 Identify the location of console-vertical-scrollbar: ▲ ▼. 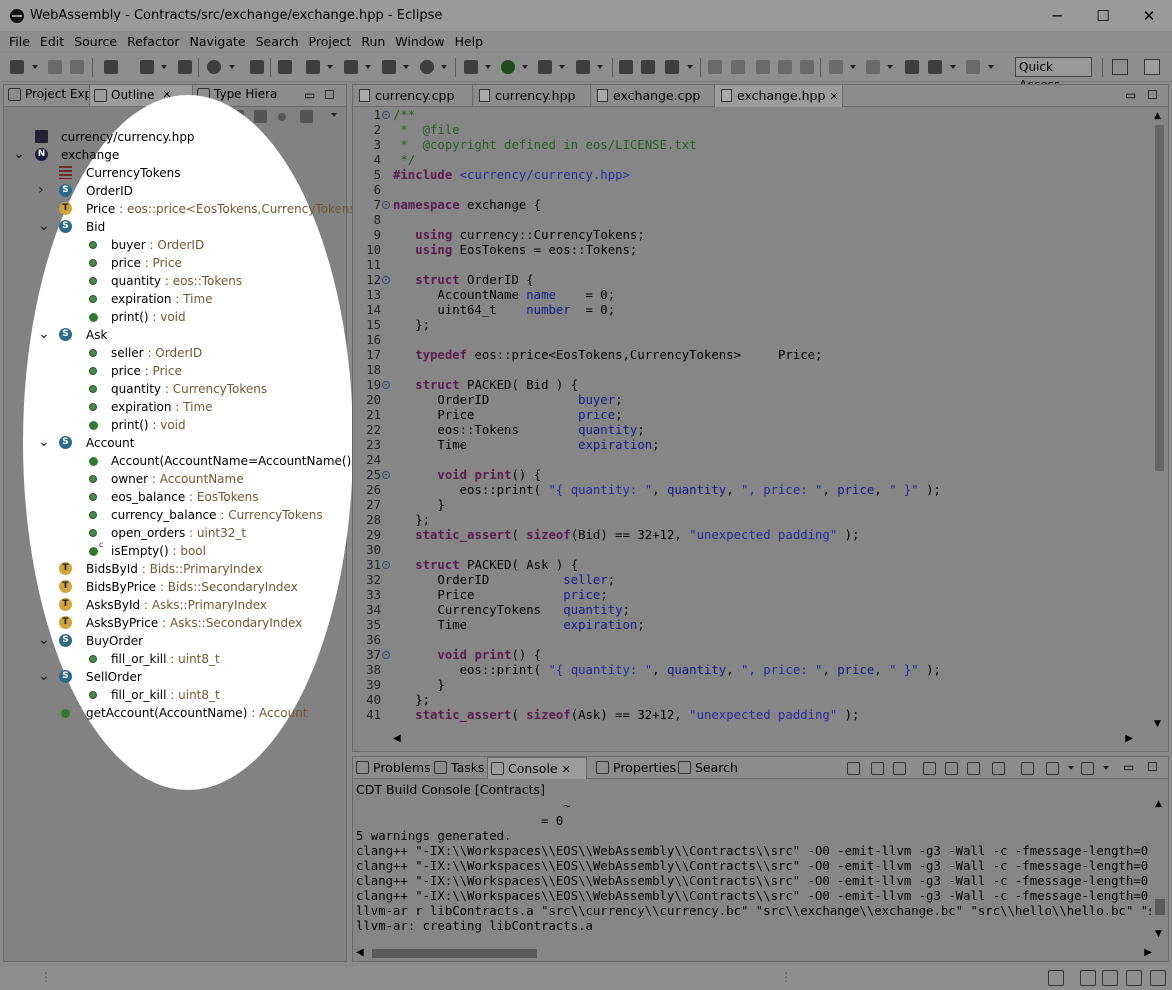
(1160, 869).